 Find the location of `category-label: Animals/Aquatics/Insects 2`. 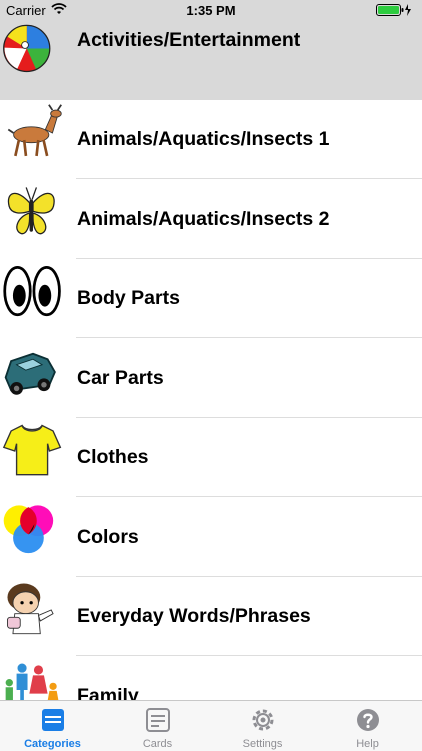

category-label: Animals/Aquatics/Insects 2 is located at coordinates (203, 219).